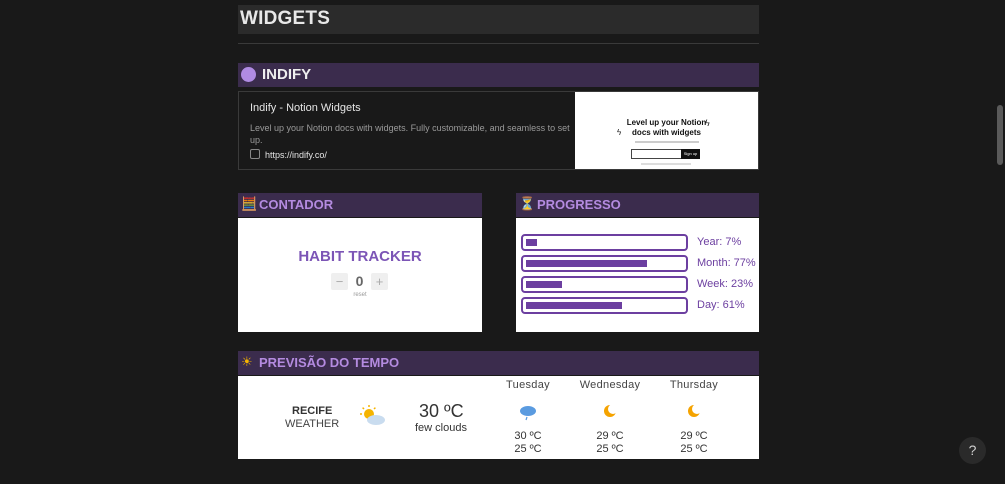  What do you see at coordinates (498, 19) in the screenshot?
I see `page-title-bar: WIDGETS` at bounding box center [498, 19].